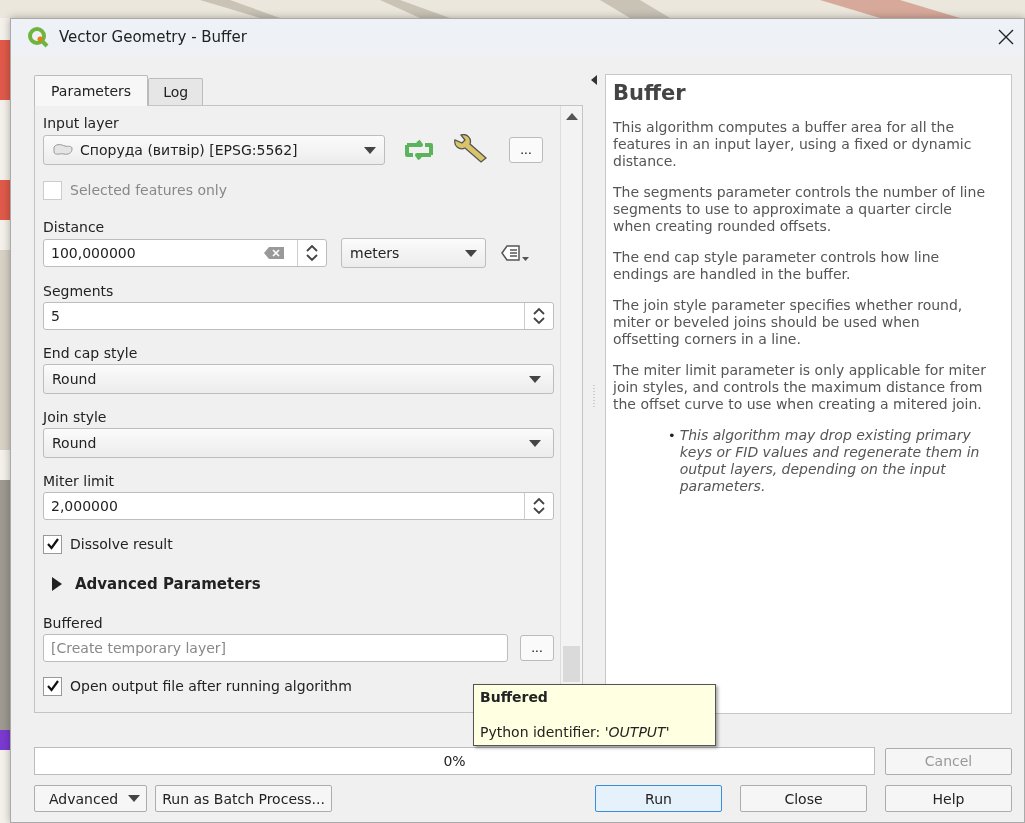 The width and height of the screenshot is (1025, 823). What do you see at coordinates (211, 686) in the screenshot?
I see `checkbox-label: Open output file after running algorithm` at bounding box center [211, 686].